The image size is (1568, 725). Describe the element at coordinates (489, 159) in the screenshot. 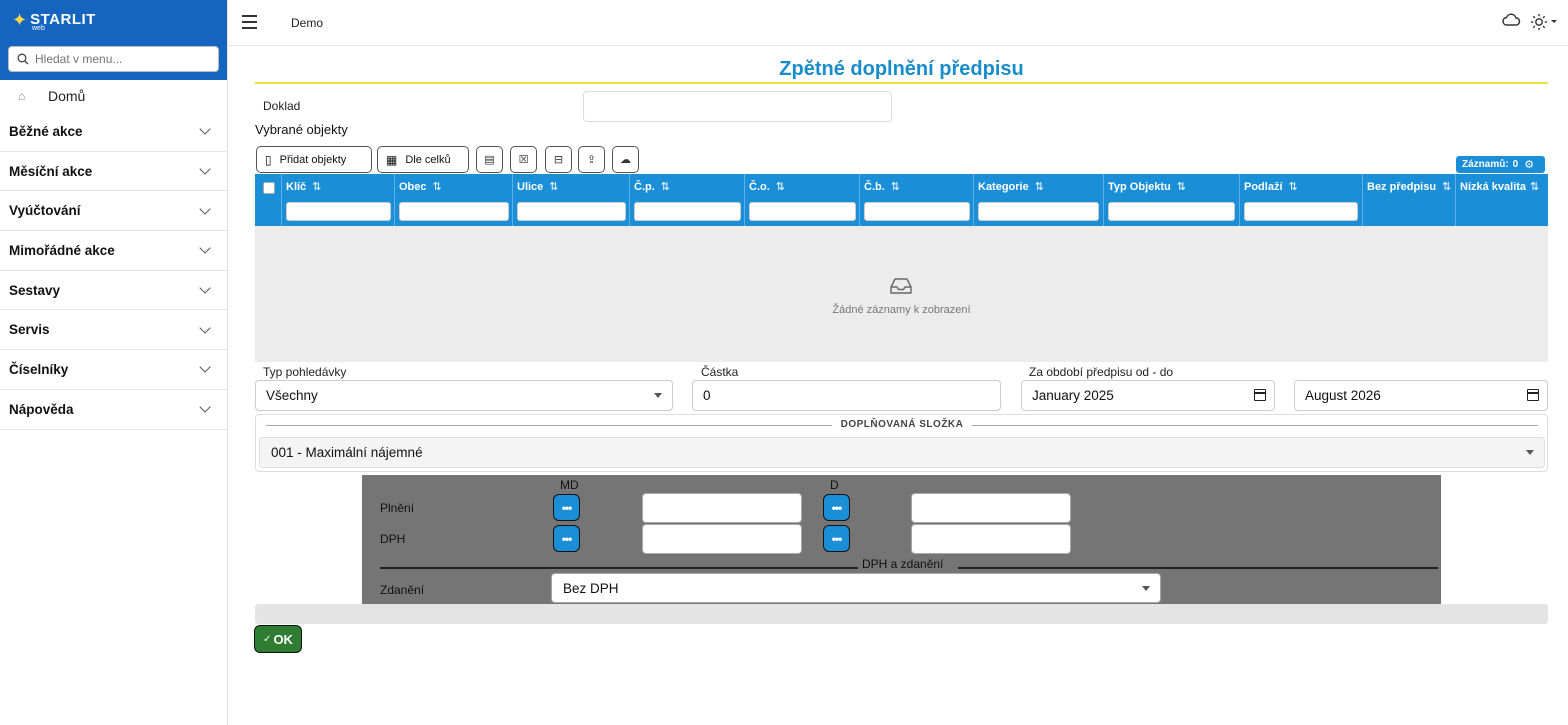

I see `document-button: ▤` at that location.